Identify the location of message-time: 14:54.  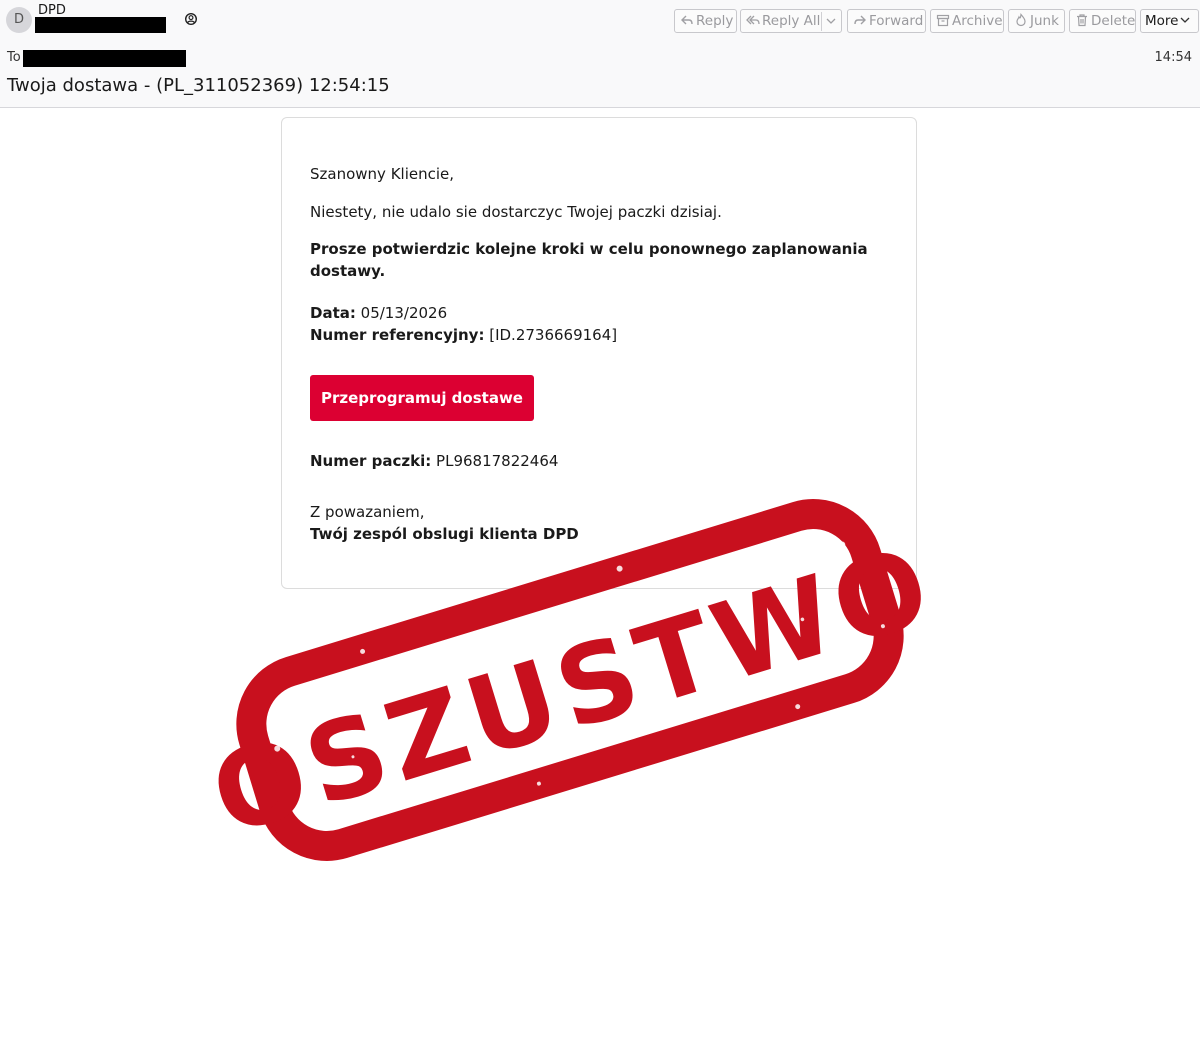
(1173, 57).